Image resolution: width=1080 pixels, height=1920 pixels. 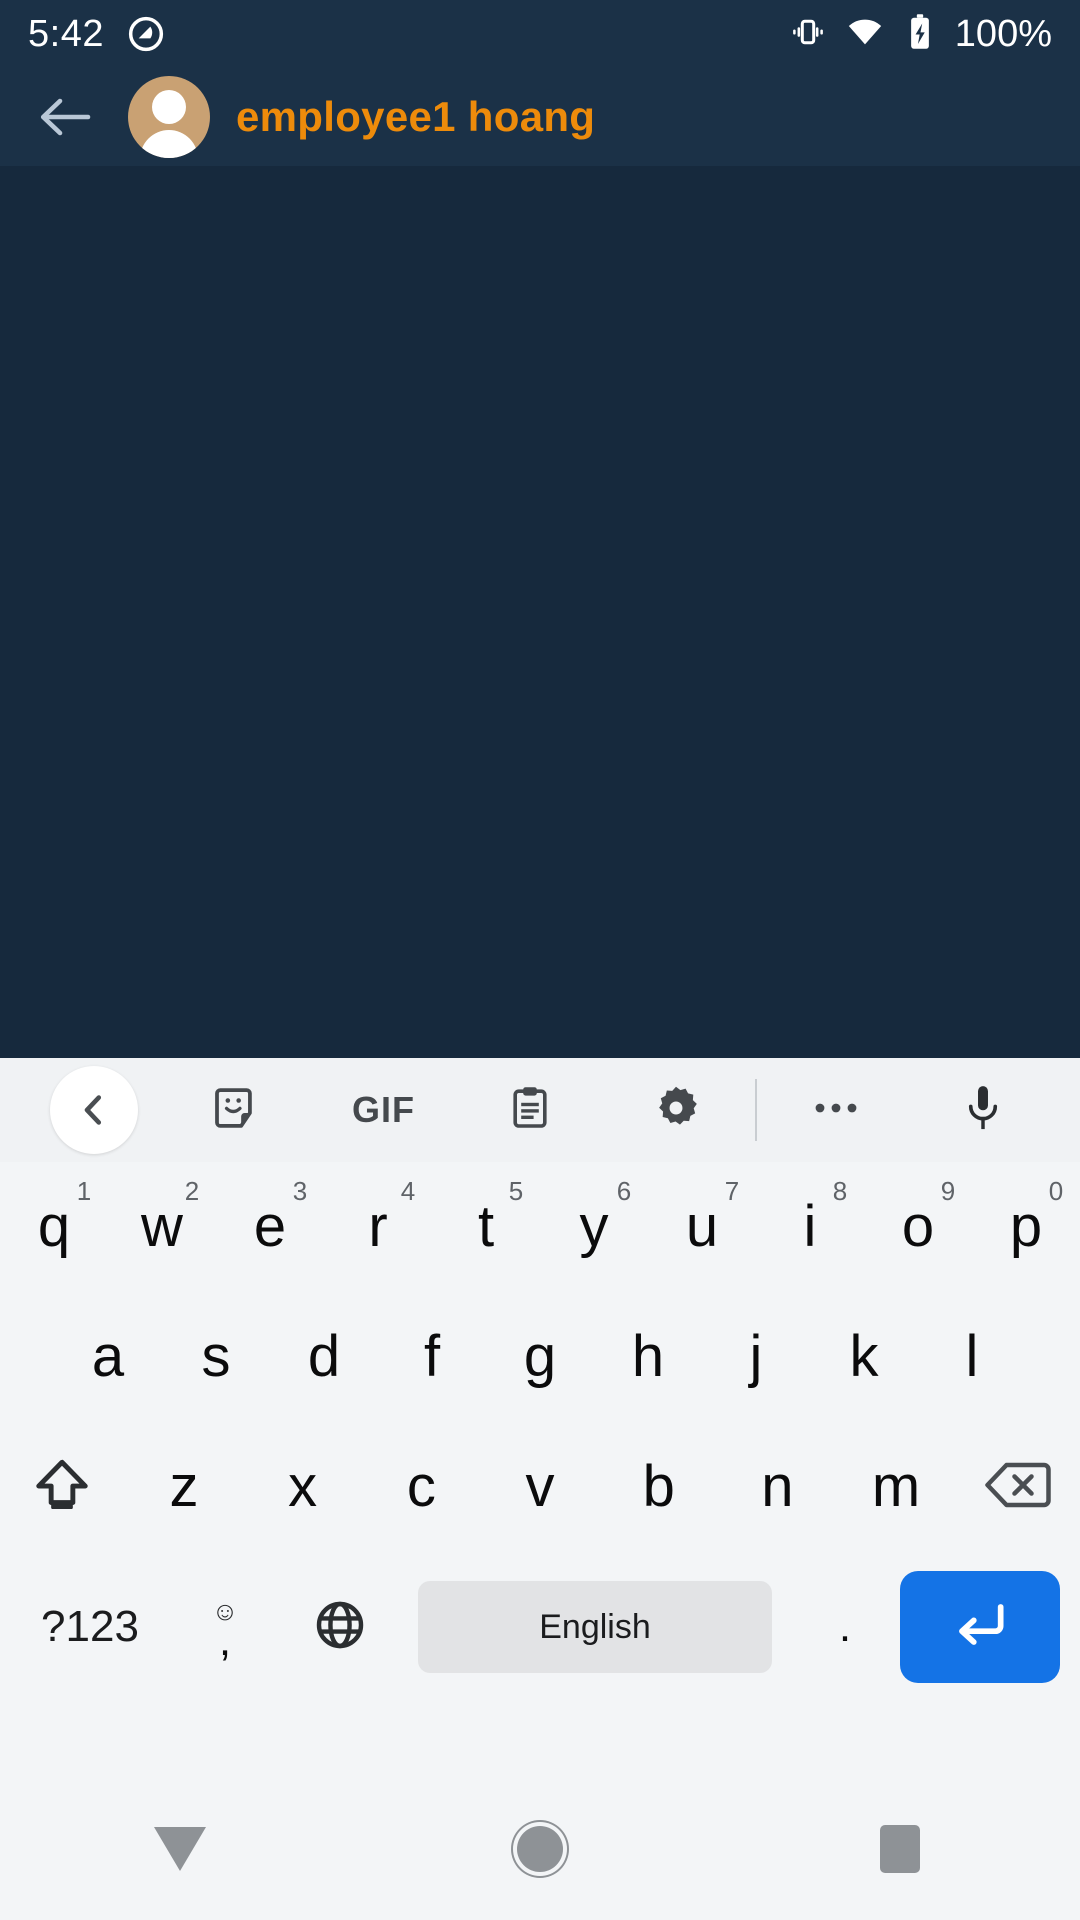 I want to click on key-b-label: b, so click(x=658, y=1486).